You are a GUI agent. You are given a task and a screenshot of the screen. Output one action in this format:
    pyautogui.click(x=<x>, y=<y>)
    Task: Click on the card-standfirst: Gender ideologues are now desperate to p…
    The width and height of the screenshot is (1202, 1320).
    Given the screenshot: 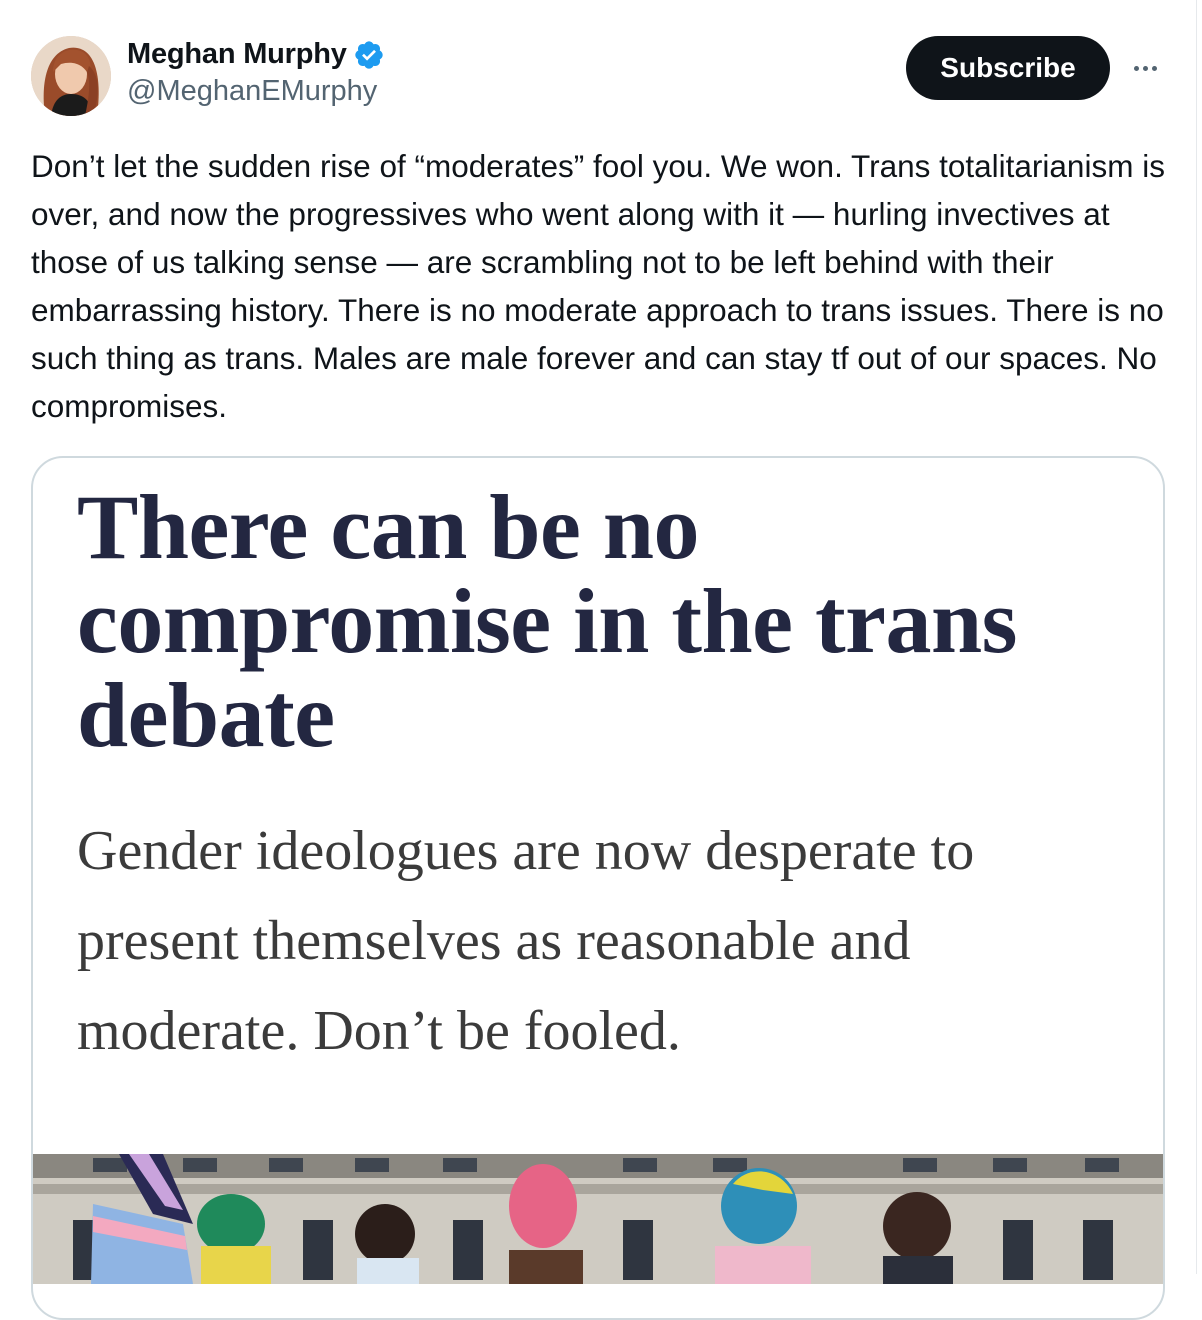 What is the action you would take?
    pyautogui.click(x=526, y=941)
    